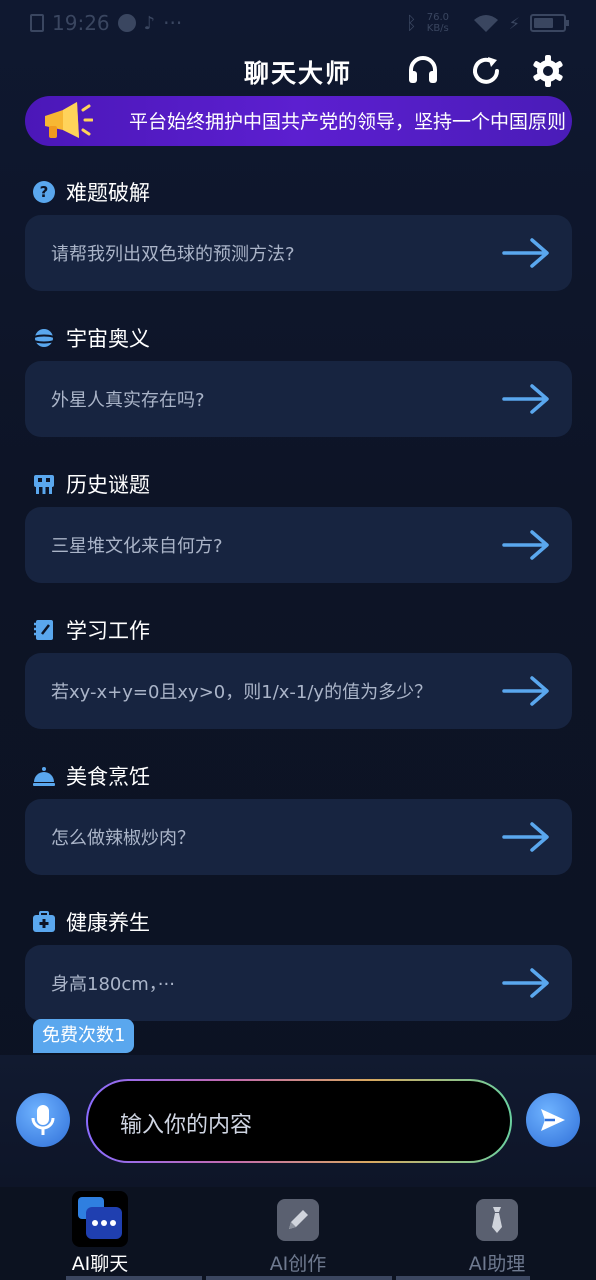 This screenshot has width=596, height=1280. I want to click on tab-ai-create: AI创作, so click(298, 1233).